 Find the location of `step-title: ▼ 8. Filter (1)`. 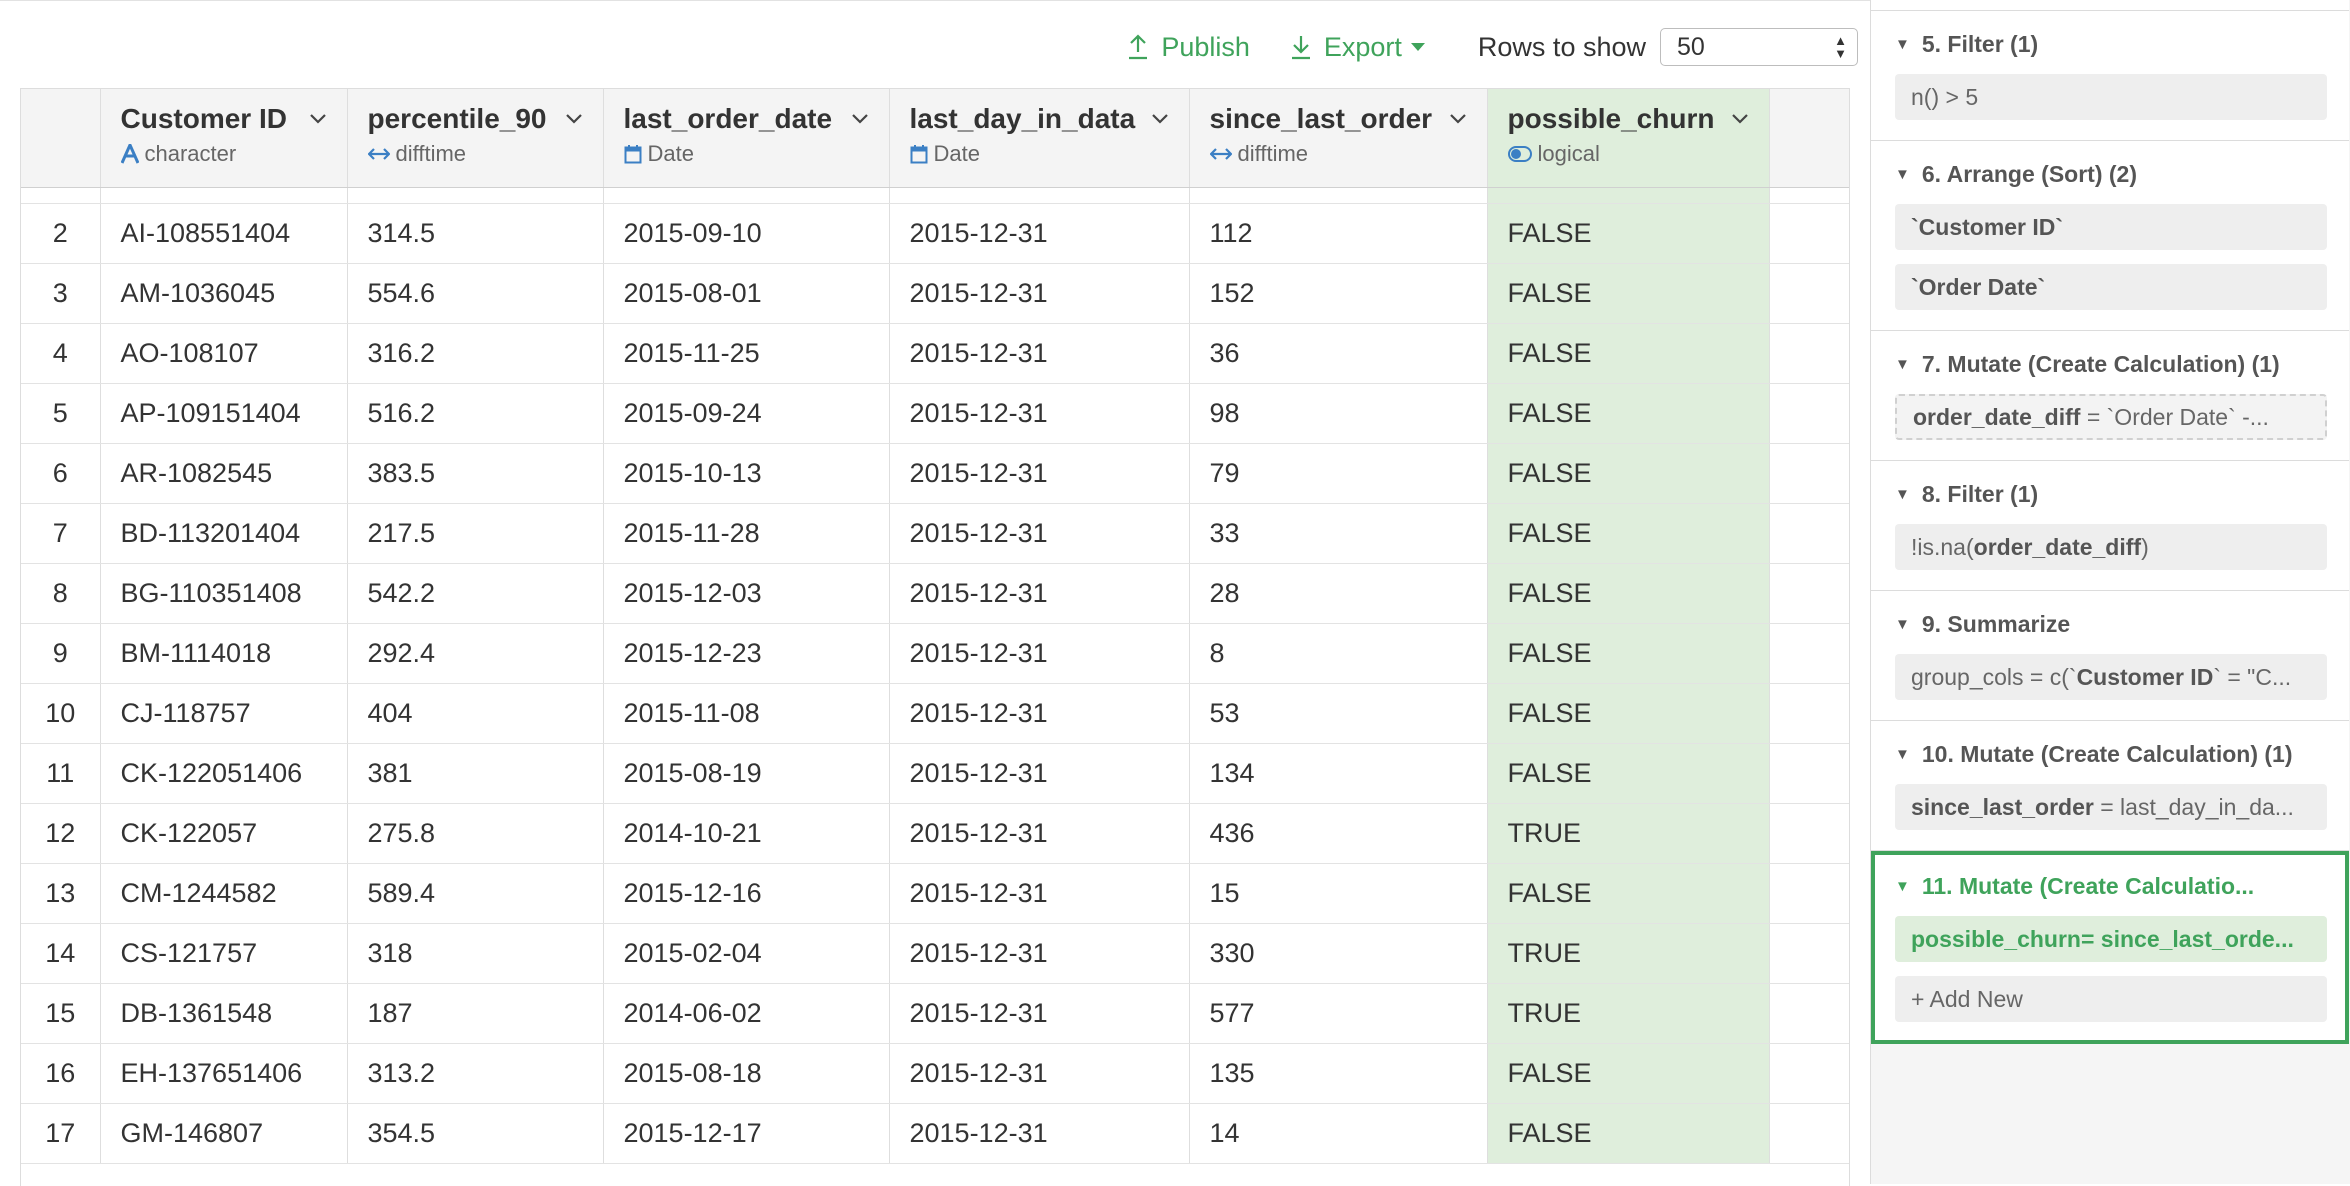

step-title: ▼ 8. Filter (1) is located at coordinates (2110, 494).